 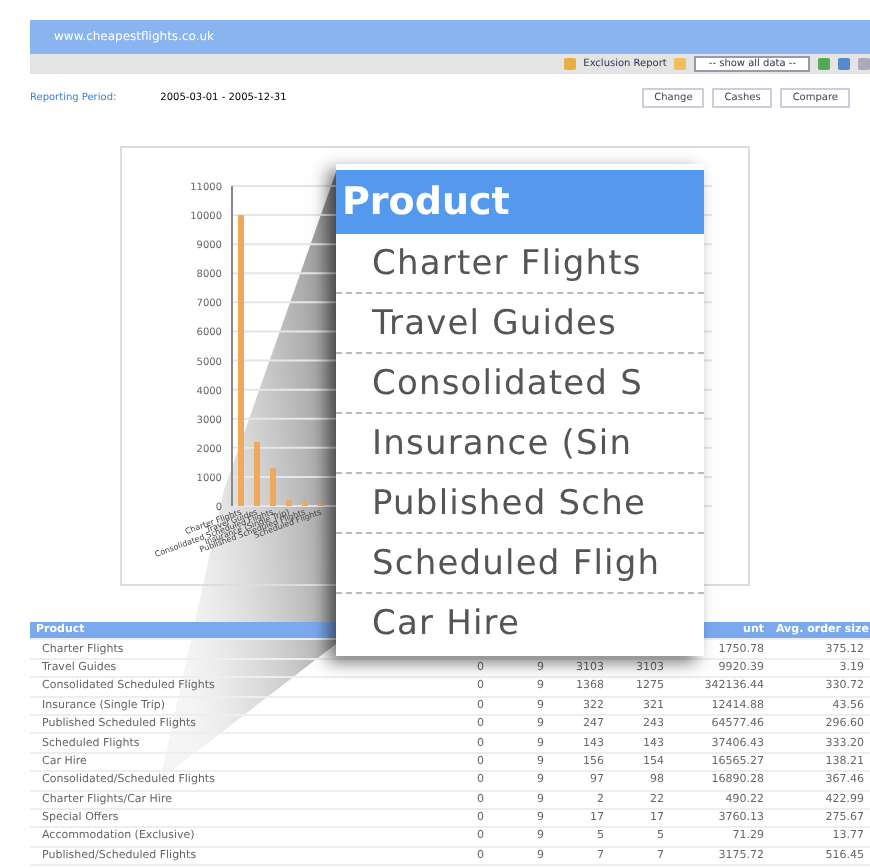 What do you see at coordinates (520, 623) in the screenshot?
I see `product-item: Car Hire` at bounding box center [520, 623].